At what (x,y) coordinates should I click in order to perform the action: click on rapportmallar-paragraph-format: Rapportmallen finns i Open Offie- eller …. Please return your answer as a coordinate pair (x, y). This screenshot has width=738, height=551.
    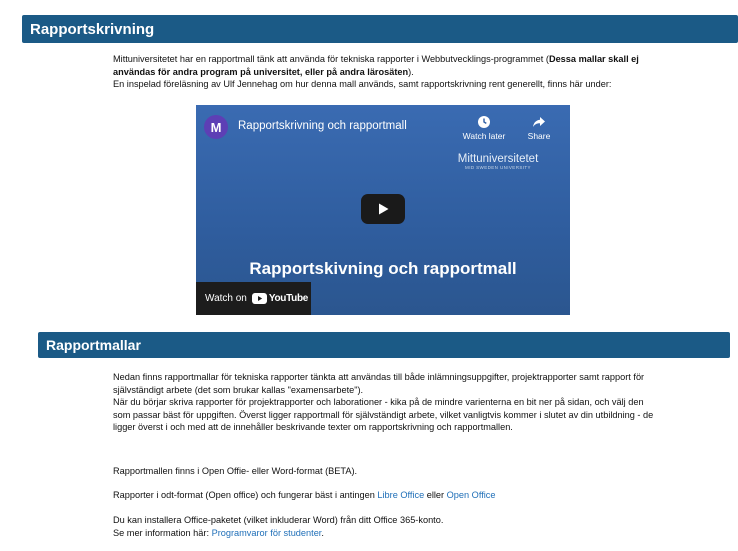
    Looking at the image, I should click on (385, 471).